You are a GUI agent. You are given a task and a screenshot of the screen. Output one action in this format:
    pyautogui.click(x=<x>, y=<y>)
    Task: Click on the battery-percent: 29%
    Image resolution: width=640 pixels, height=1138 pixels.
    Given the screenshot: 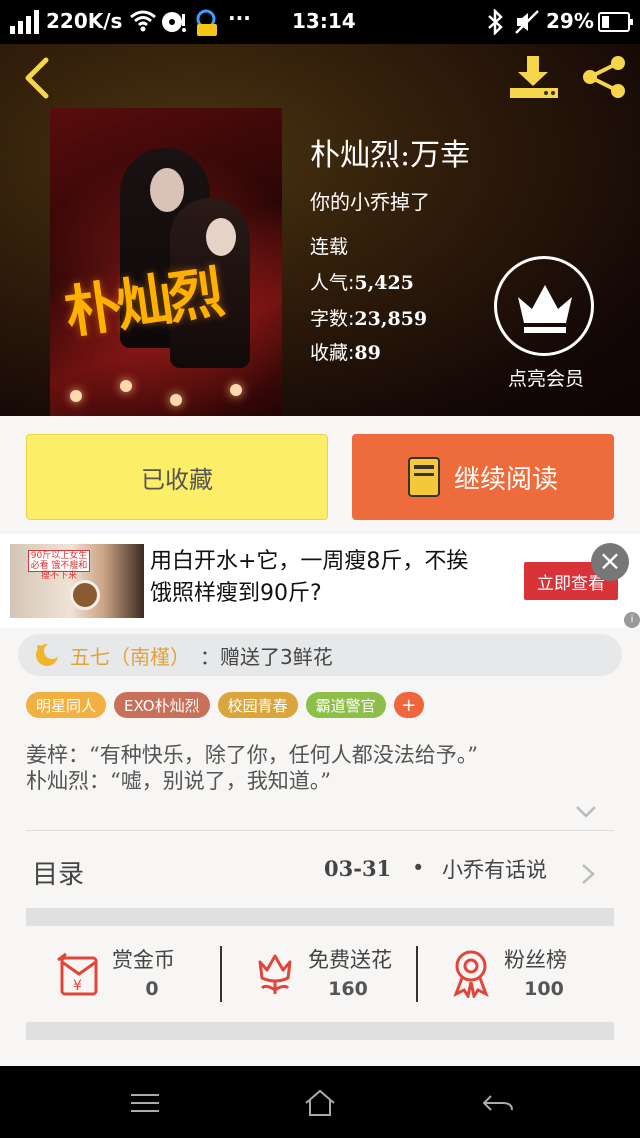 What is the action you would take?
    pyautogui.click(x=570, y=21)
    